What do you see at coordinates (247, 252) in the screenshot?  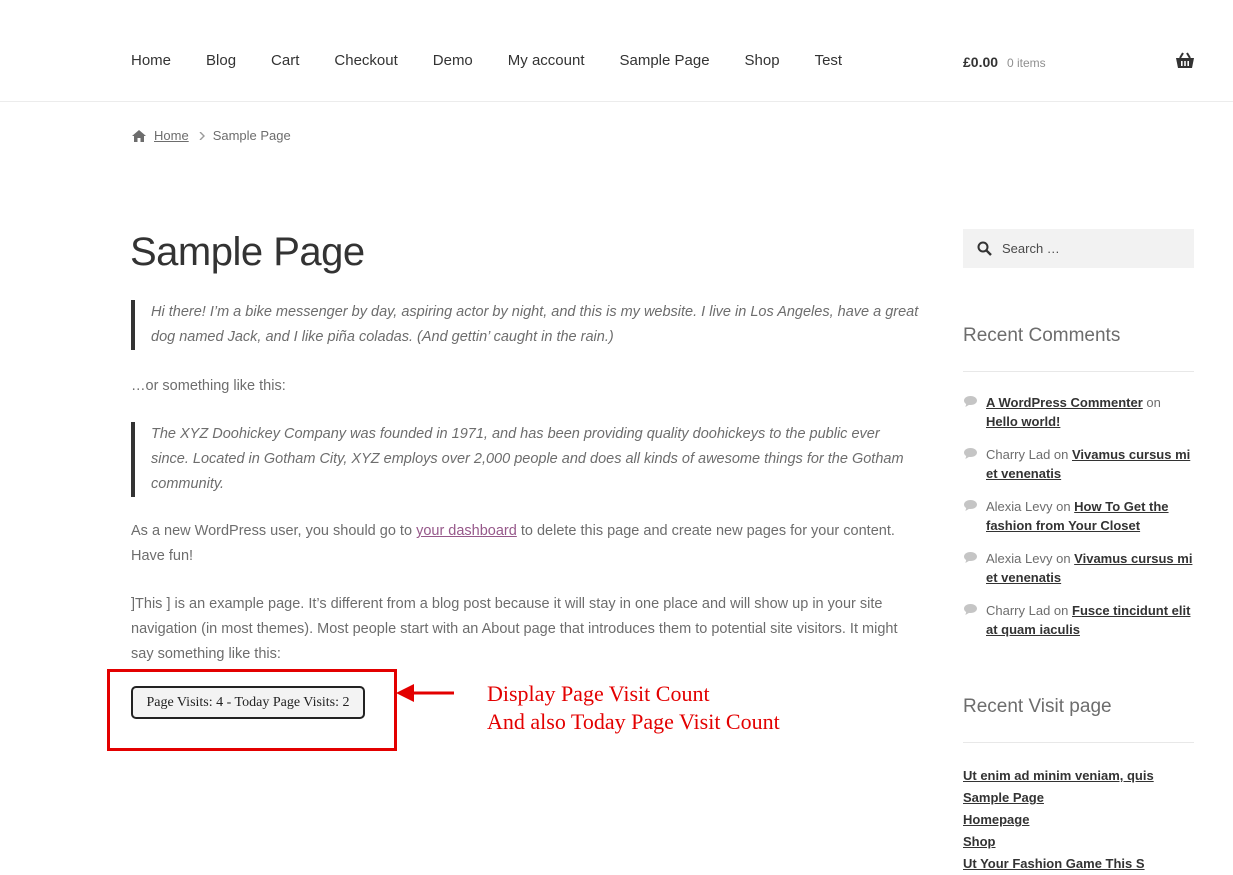 I see `page-title: Sample Page` at bounding box center [247, 252].